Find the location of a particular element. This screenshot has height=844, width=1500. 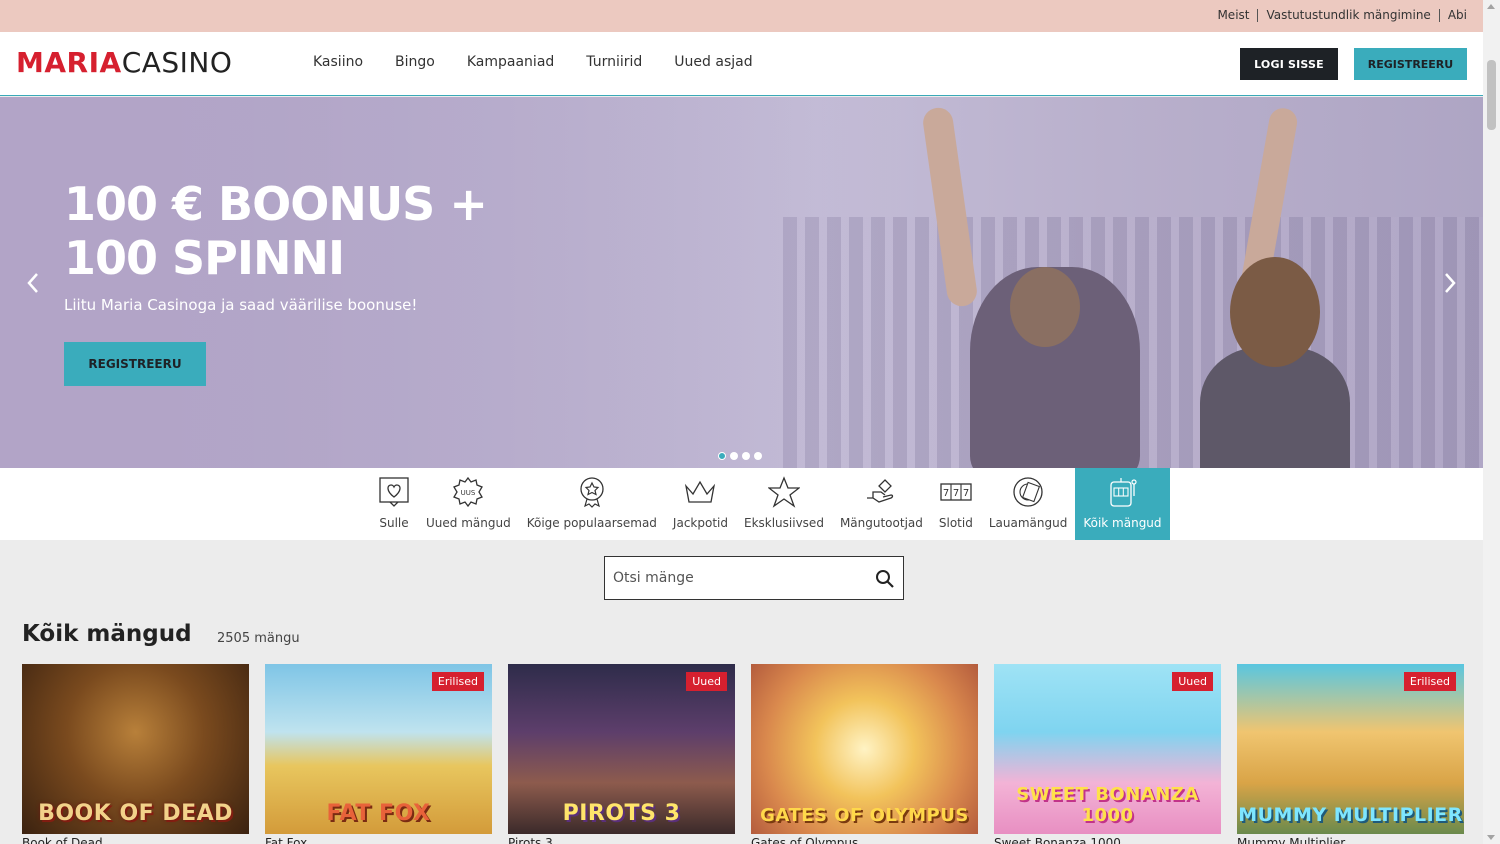

category-table-games: Lauamängud is located at coordinates (1028, 504).